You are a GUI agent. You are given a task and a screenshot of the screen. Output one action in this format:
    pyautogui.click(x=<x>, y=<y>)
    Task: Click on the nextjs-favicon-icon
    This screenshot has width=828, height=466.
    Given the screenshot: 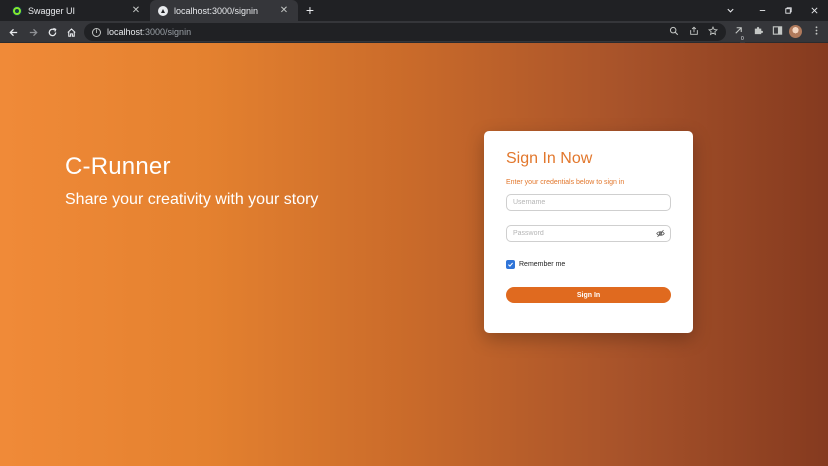 What is the action you would take?
    pyautogui.click(x=163, y=10)
    